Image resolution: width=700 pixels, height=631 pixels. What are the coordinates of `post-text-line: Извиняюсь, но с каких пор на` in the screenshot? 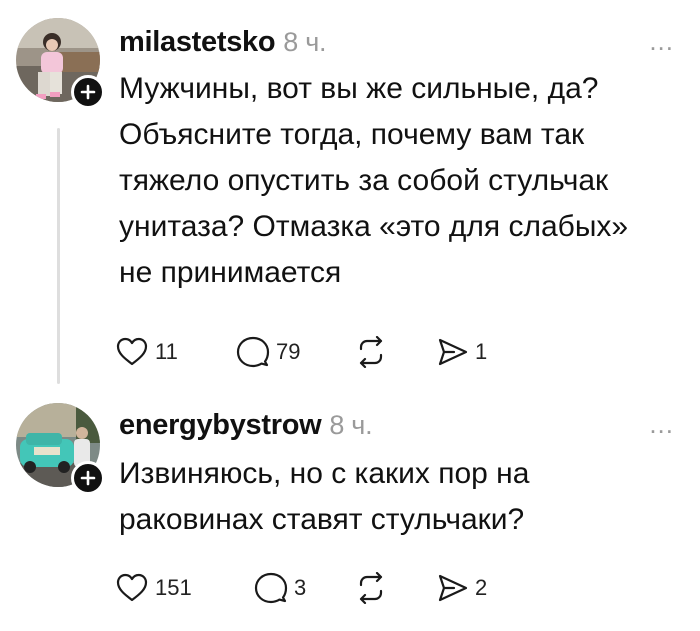 It's located at (324, 473).